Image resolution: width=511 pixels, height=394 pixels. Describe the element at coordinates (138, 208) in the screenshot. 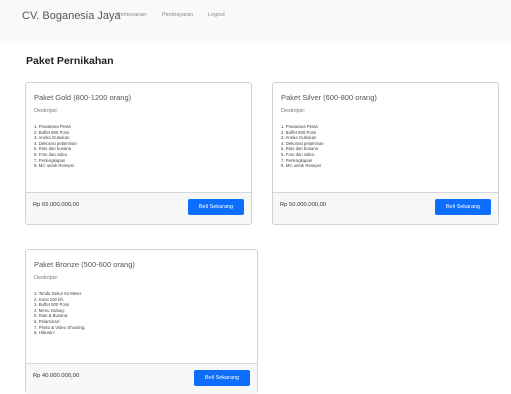

I see `card-footer: Rp 65.000.000,00 Beli Sekarang` at that location.